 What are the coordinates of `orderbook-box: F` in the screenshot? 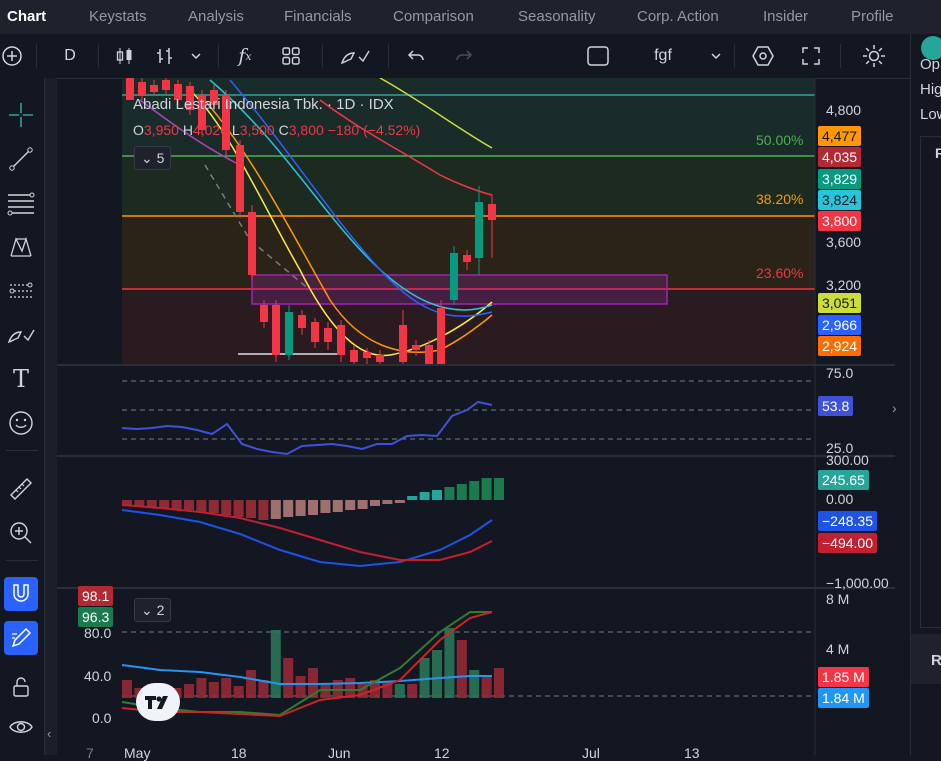 It's located at (930, 382).